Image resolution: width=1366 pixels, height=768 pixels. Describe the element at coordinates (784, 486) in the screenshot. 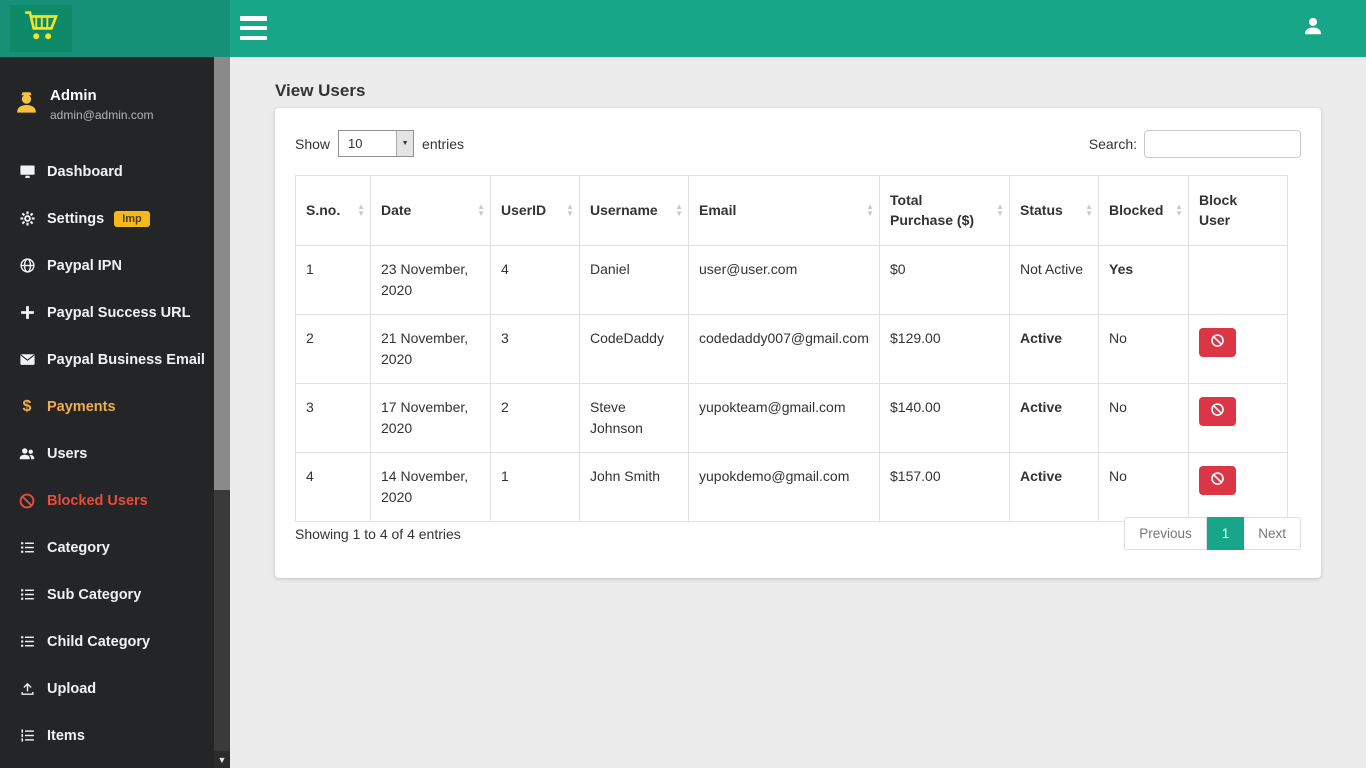

I see `cell-email: yupokdemo@gmail.com` at that location.